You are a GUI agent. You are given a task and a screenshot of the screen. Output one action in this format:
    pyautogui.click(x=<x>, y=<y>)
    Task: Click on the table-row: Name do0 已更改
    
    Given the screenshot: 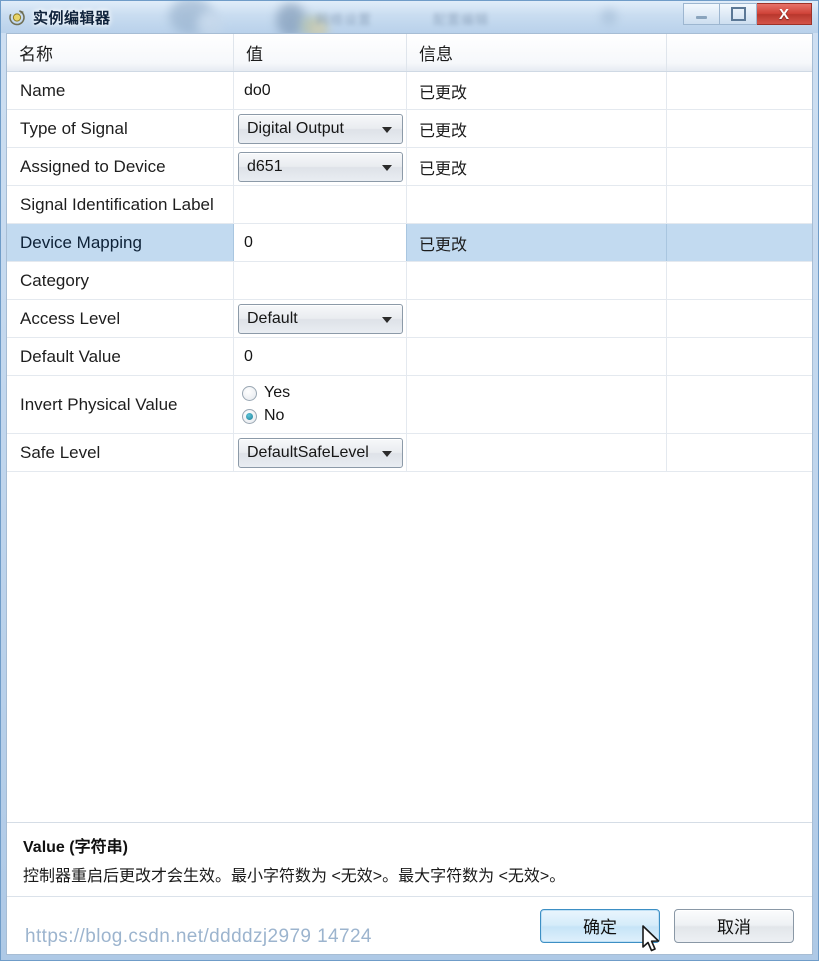 What is the action you would take?
    pyautogui.click(x=409, y=91)
    